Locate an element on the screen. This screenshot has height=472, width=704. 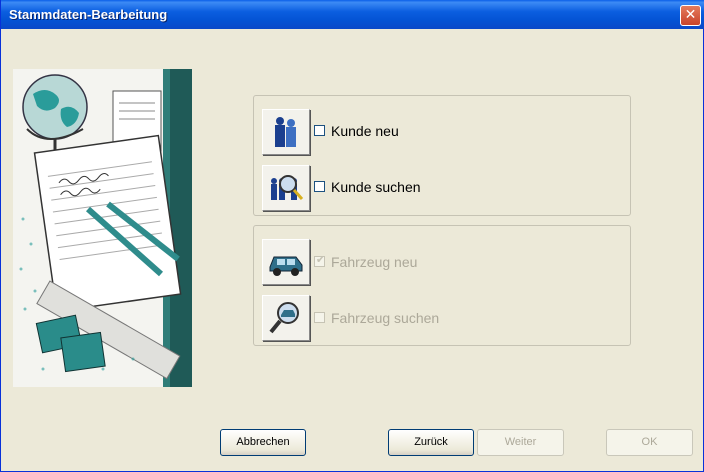
back-button: Zurück is located at coordinates (431, 442).